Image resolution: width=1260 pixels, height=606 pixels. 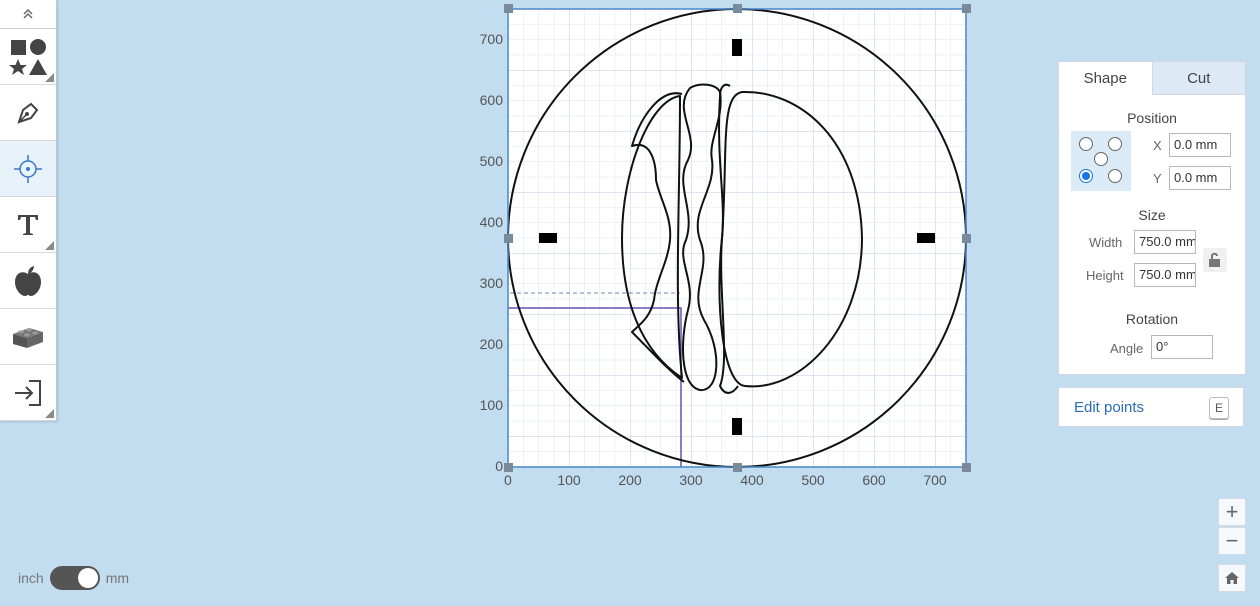 What do you see at coordinates (926, 238) in the screenshot?
I see `cut-mark-right` at bounding box center [926, 238].